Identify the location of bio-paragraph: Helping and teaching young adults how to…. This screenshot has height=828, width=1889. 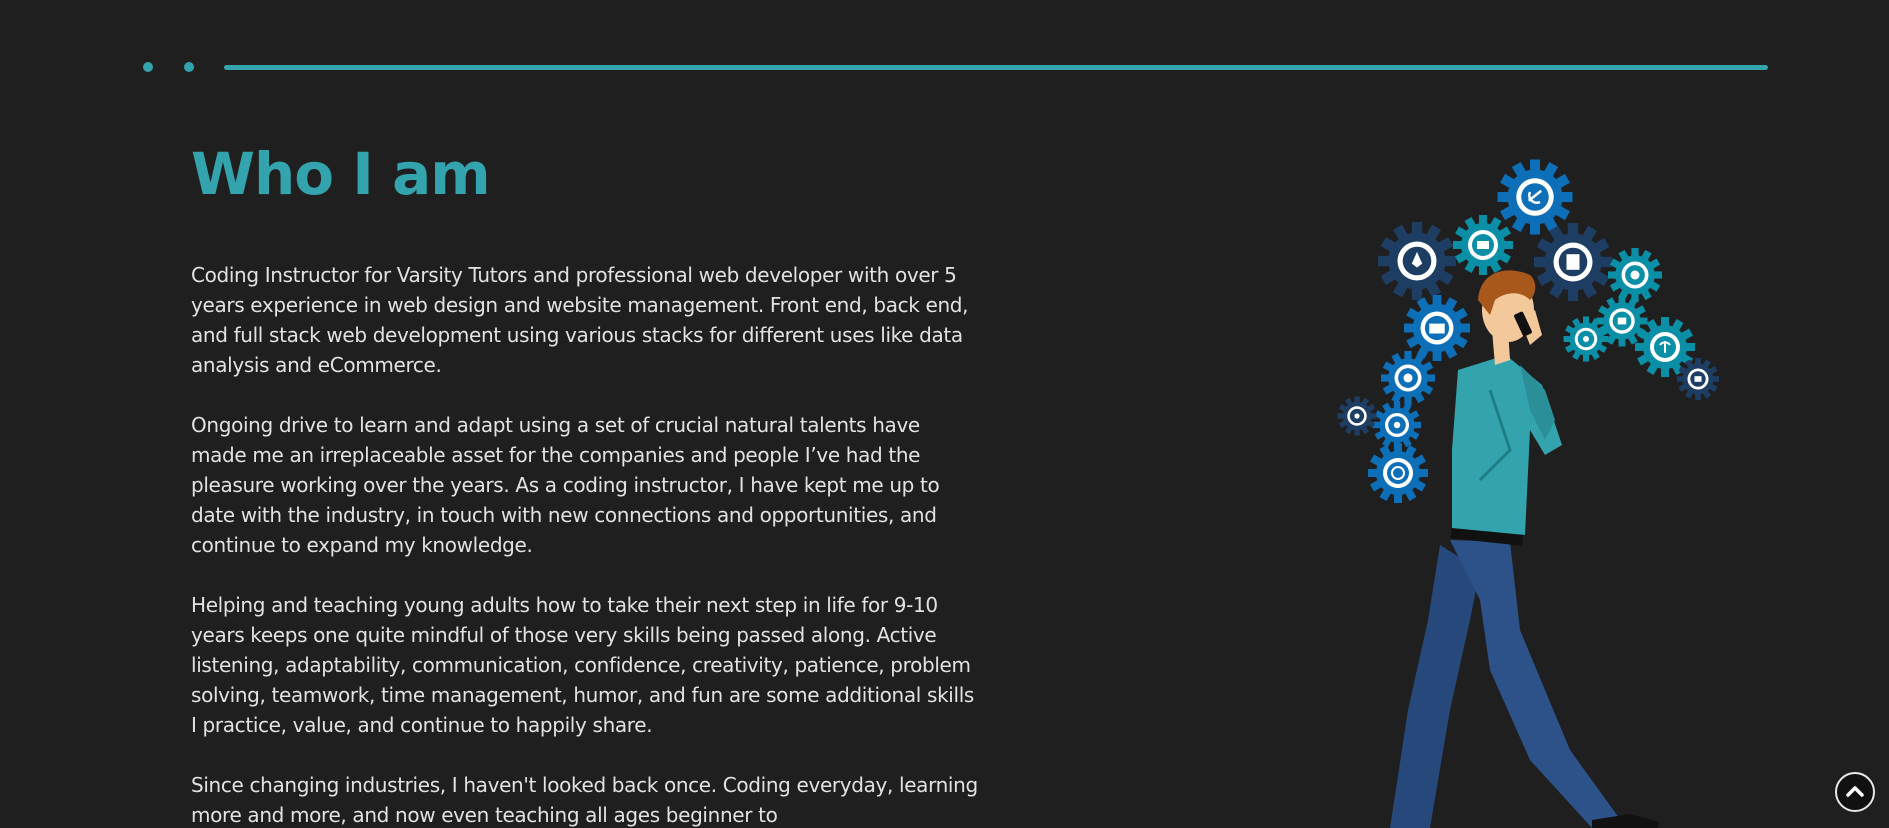
(582, 665).